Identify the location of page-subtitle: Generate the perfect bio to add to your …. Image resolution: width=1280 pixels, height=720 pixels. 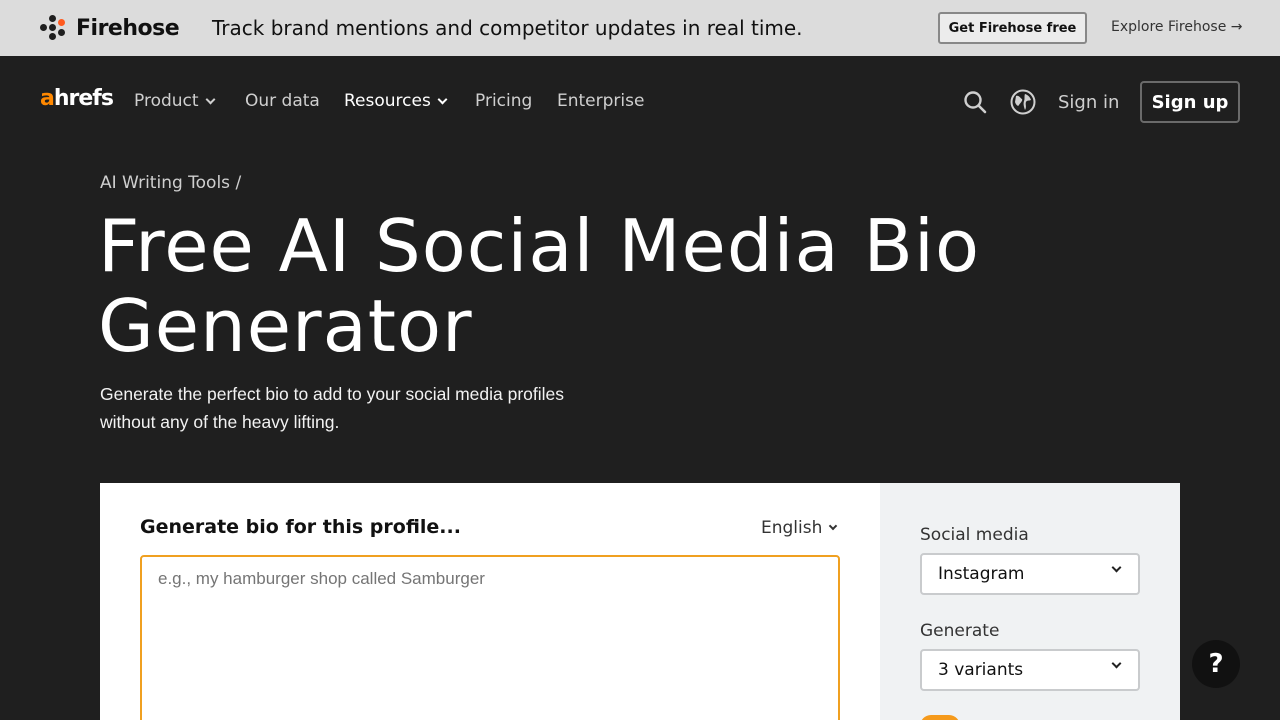
(332, 408).